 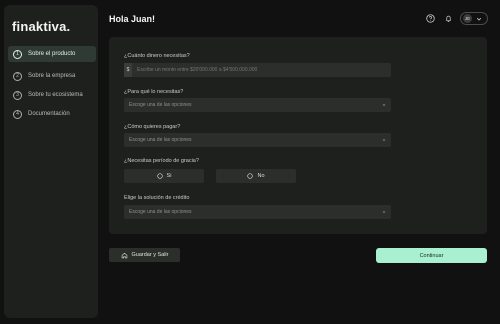 What do you see at coordinates (55, 95) in the screenshot?
I see `sidebar-item-label: Sobre tu ecosistema` at bounding box center [55, 95].